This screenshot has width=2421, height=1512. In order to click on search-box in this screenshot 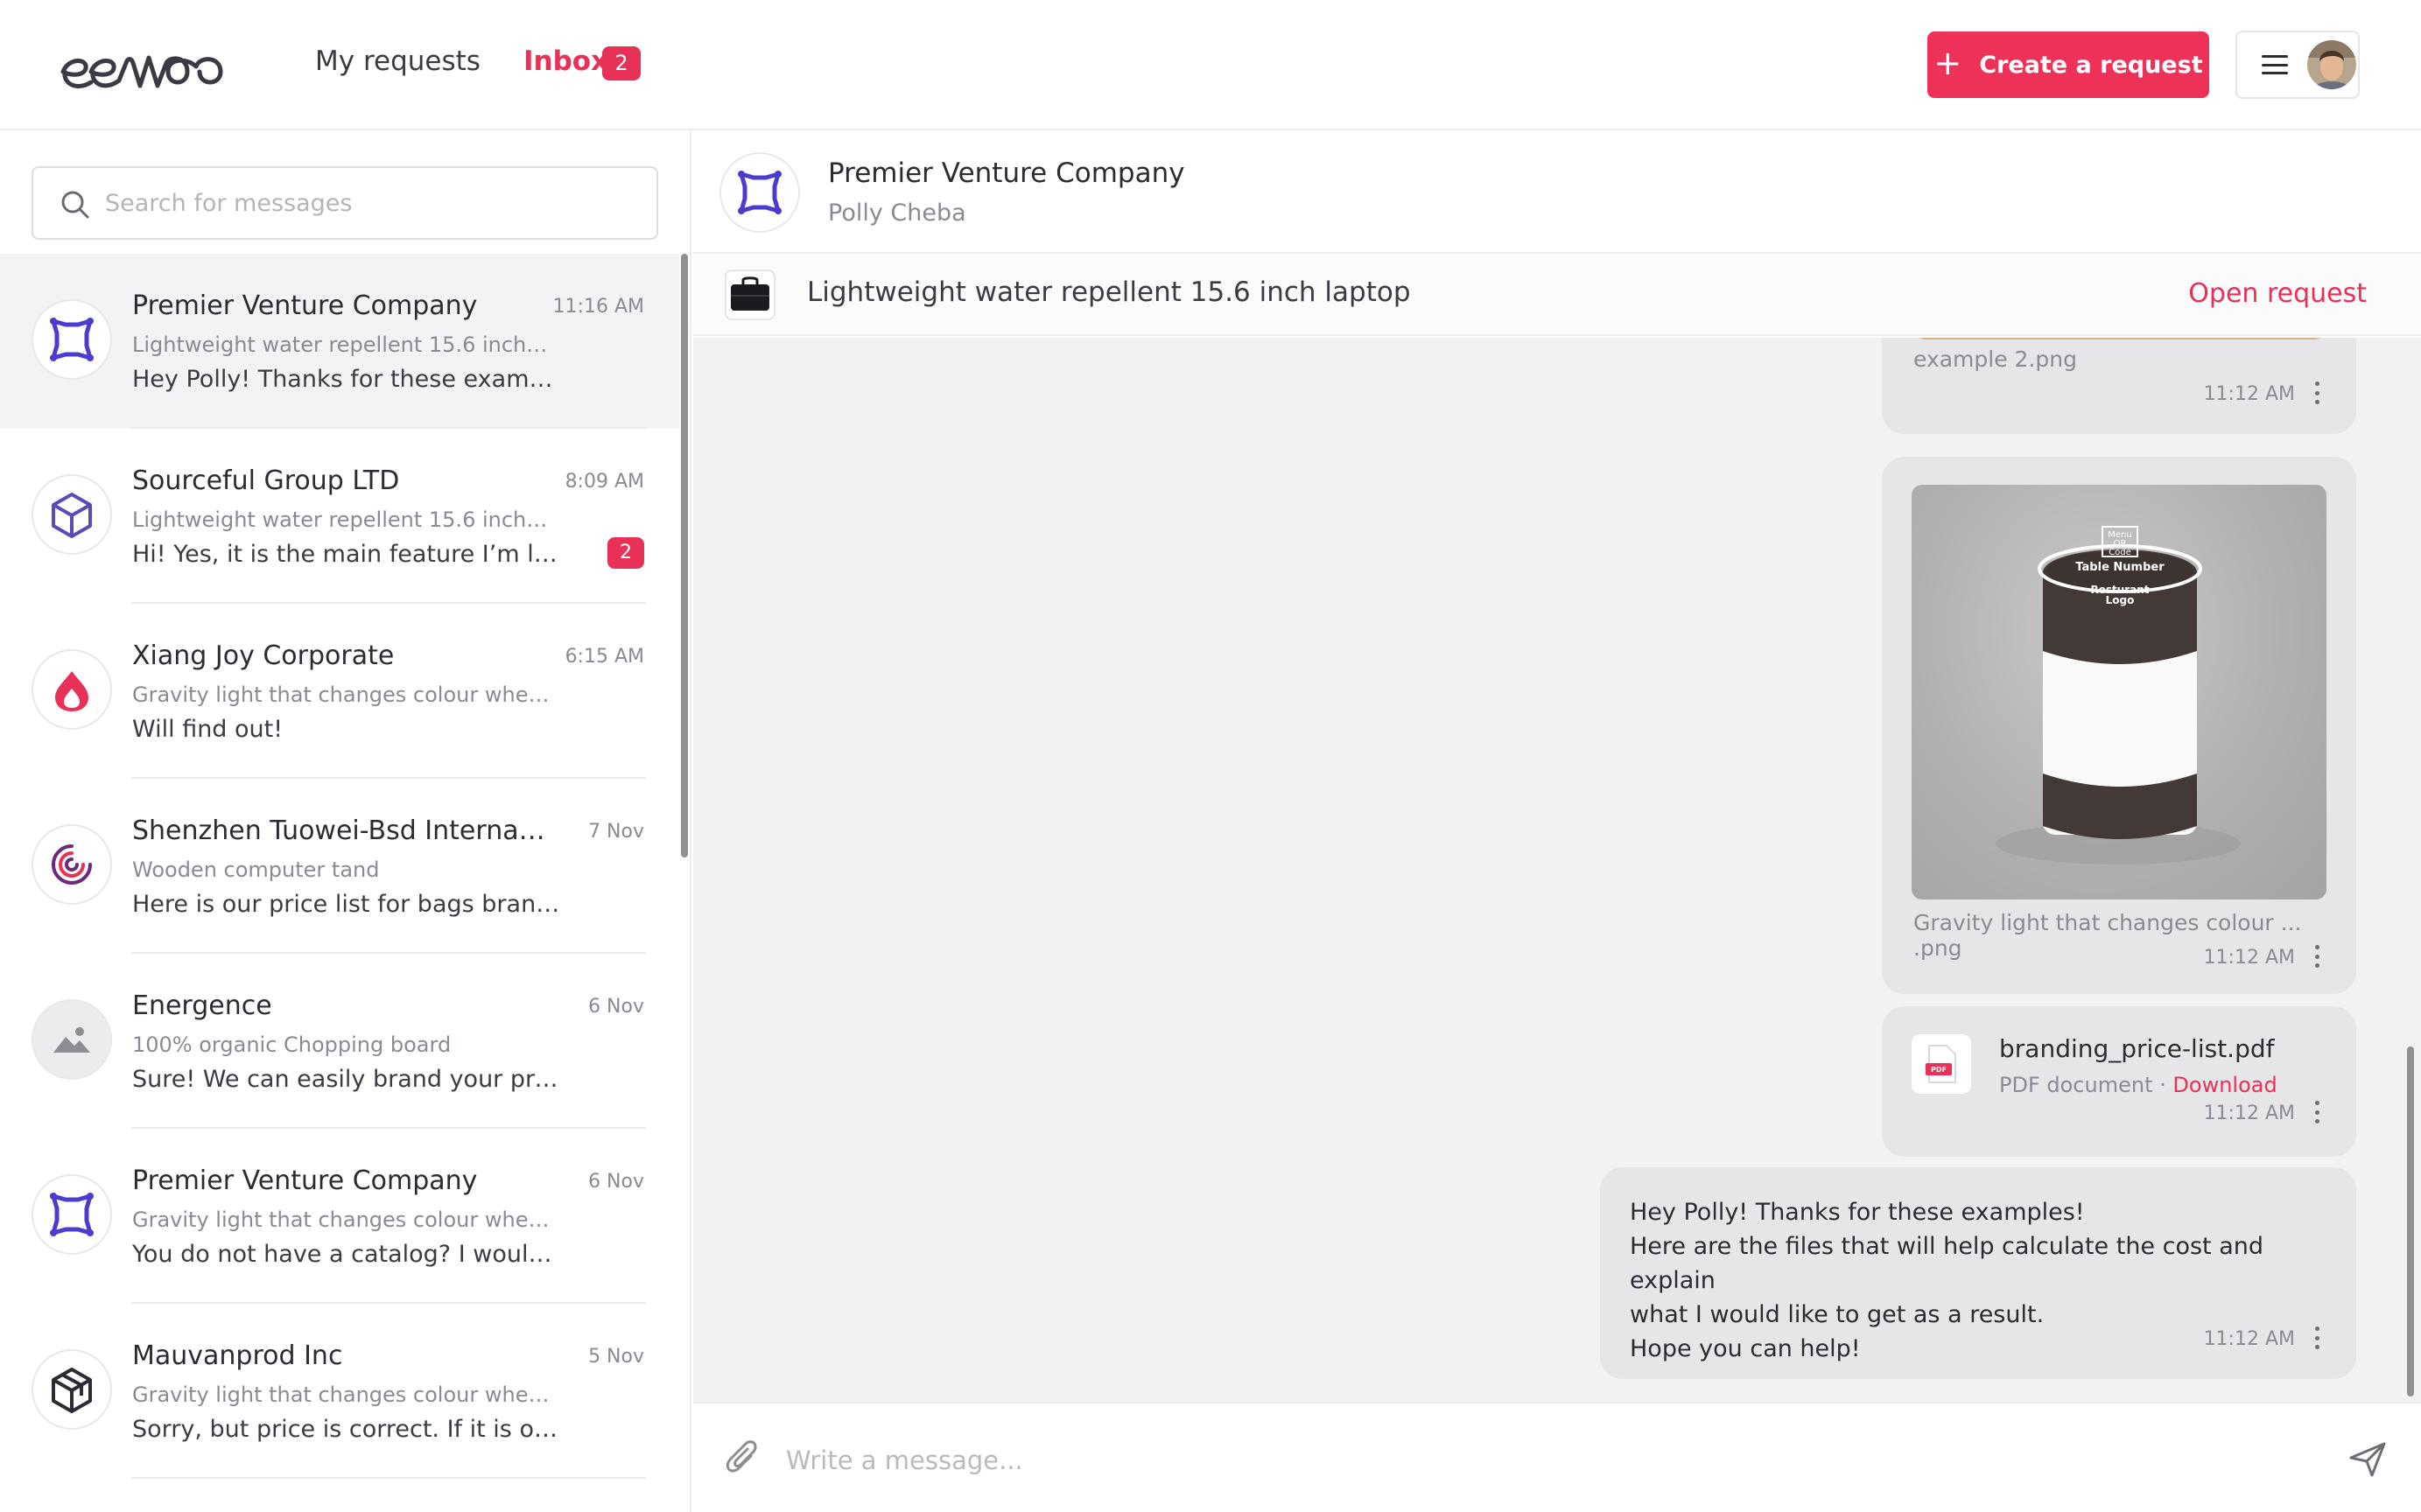, I will do `click(345, 203)`.